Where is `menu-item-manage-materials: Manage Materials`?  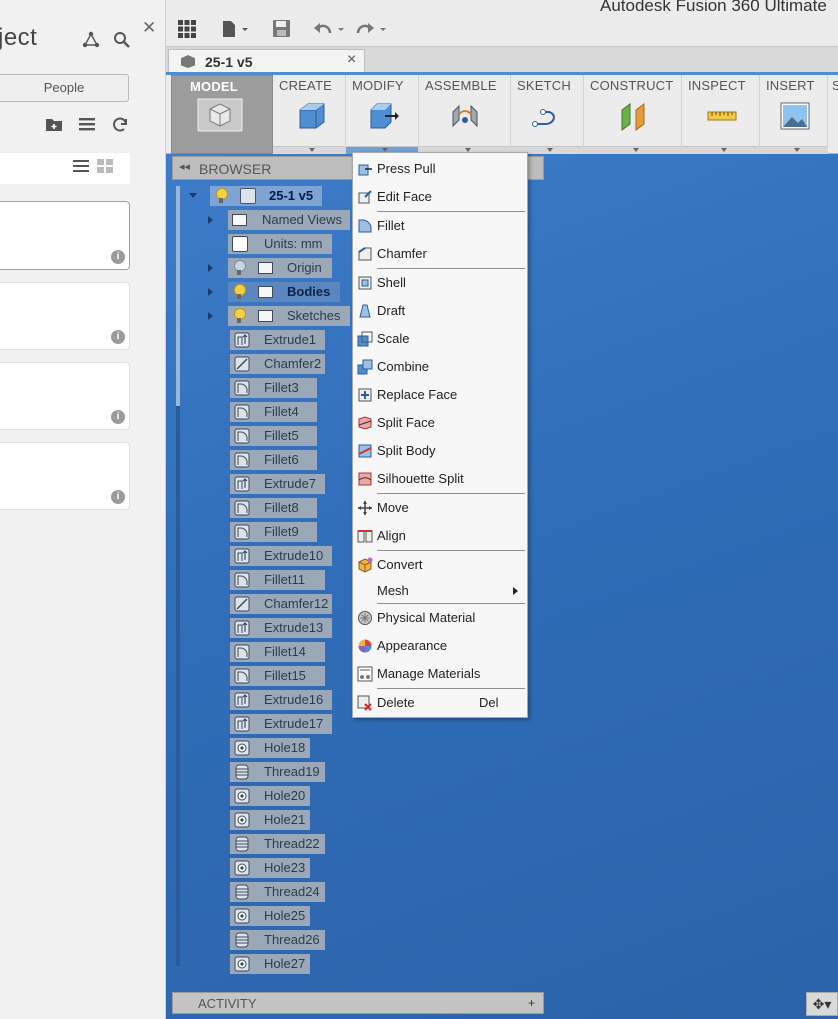
menu-item-manage-materials: Manage Materials is located at coordinates (440, 674).